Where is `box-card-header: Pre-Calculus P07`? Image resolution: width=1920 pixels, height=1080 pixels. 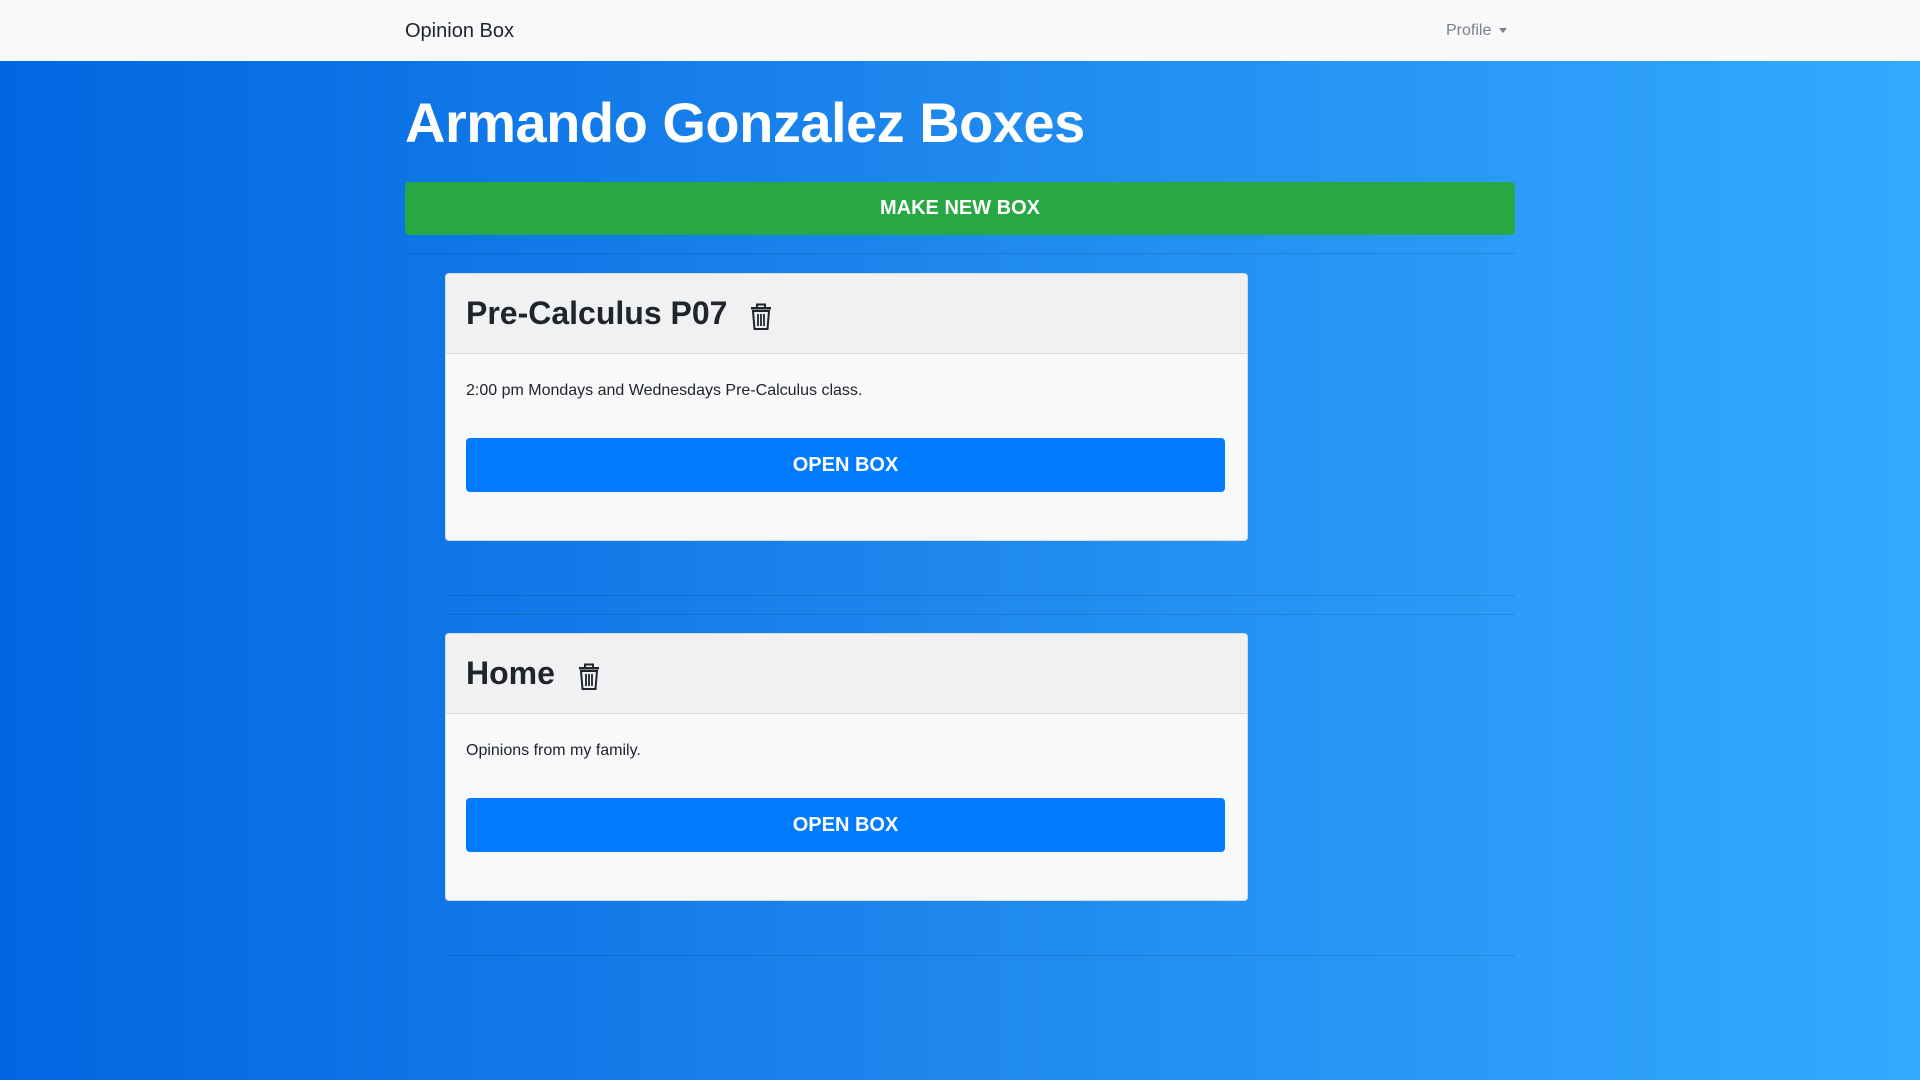
box-card-header: Pre-Calculus P07 is located at coordinates (846, 314).